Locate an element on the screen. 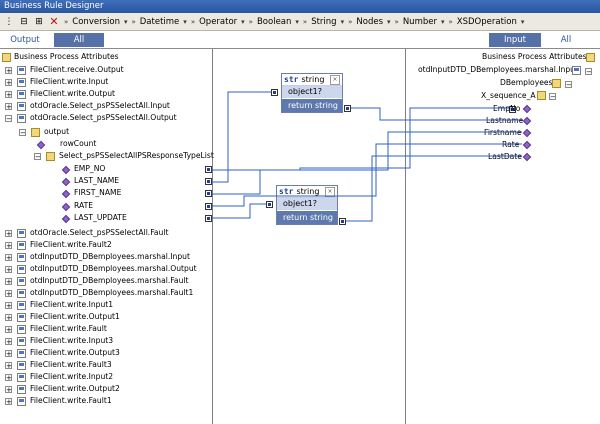  tree-item: output is located at coordinates (56, 132).